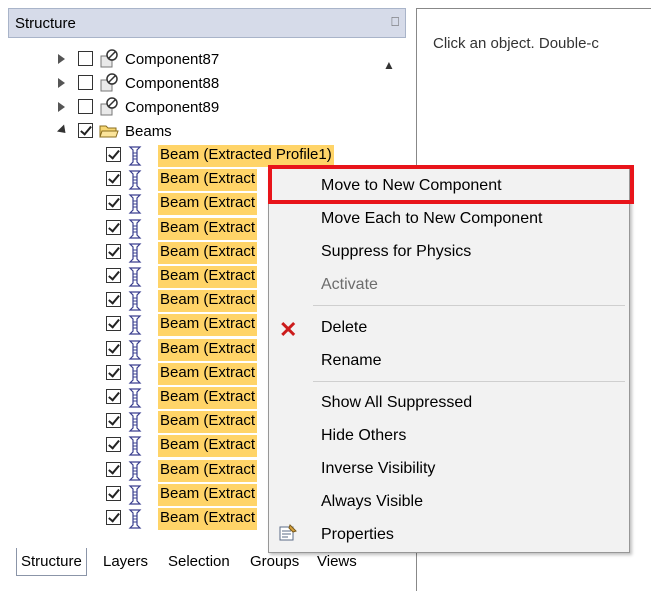 The width and height of the screenshot is (651, 591). What do you see at coordinates (449, 502) in the screenshot?
I see `menu-item-always-visible: Always Visible` at bounding box center [449, 502].